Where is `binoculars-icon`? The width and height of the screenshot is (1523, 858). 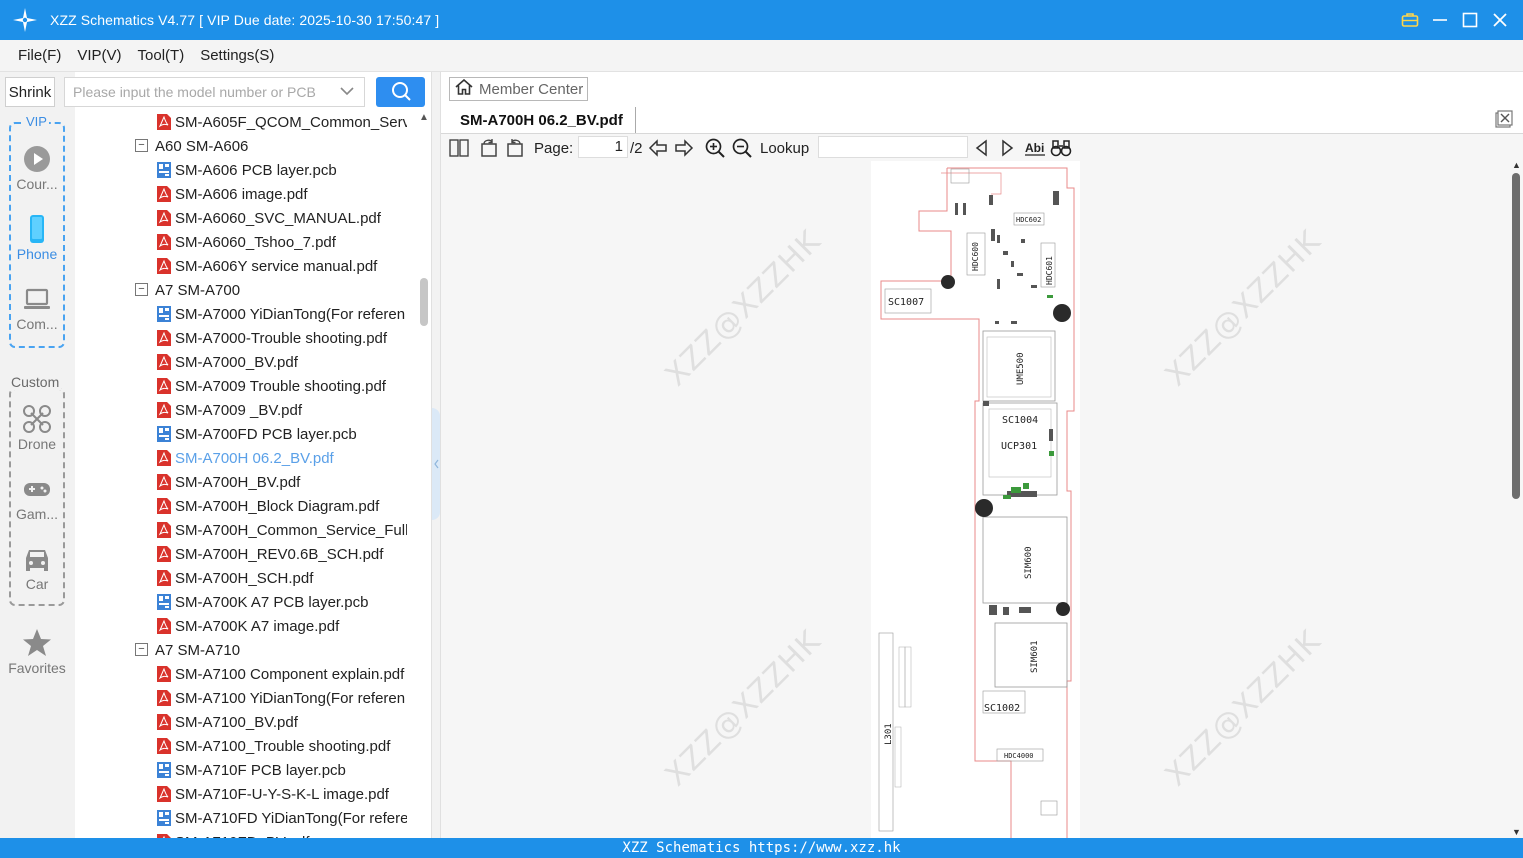 binoculars-icon is located at coordinates (1061, 148).